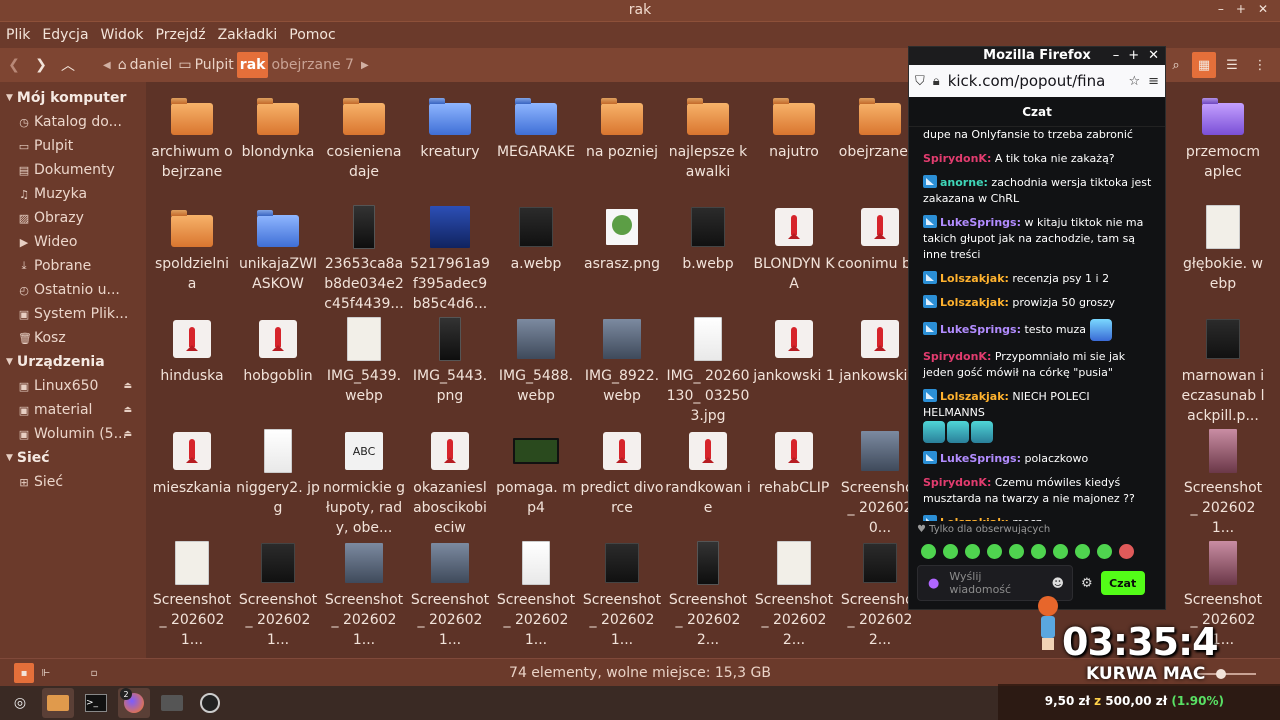 This screenshot has height=720, width=1280. What do you see at coordinates (622, 361) in the screenshot?
I see `file-item: IMG_8922. webp` at bounding box center [622, 361].